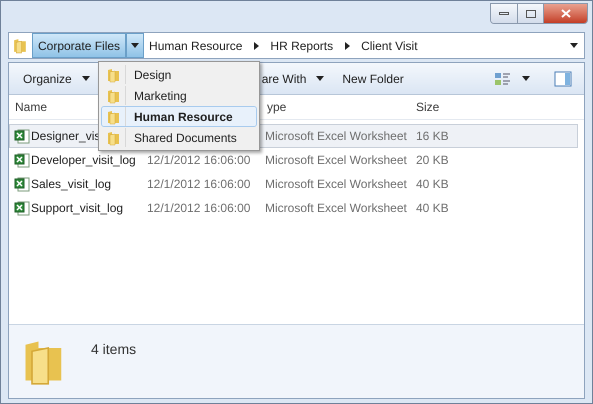 Image resolution: width=593 pixels, height=404 pixels. I want to click on file-size: 20 KB, so click(432, 160).